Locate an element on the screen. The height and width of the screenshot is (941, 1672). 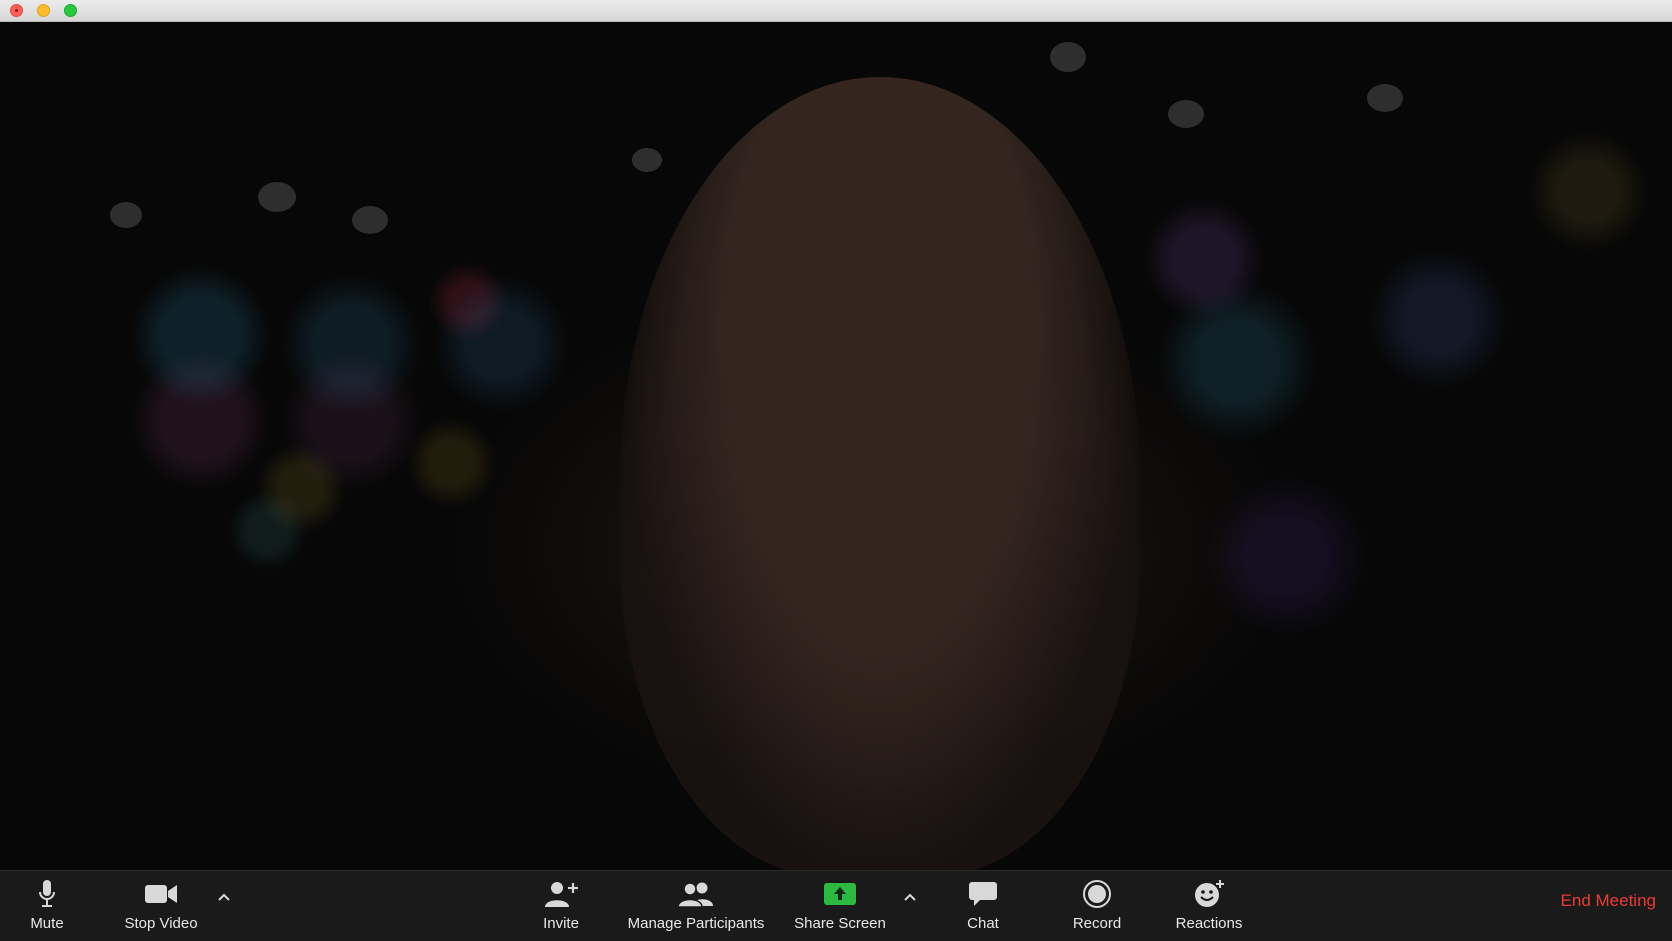
window-minimize-button is located at coordinates (43, 10).